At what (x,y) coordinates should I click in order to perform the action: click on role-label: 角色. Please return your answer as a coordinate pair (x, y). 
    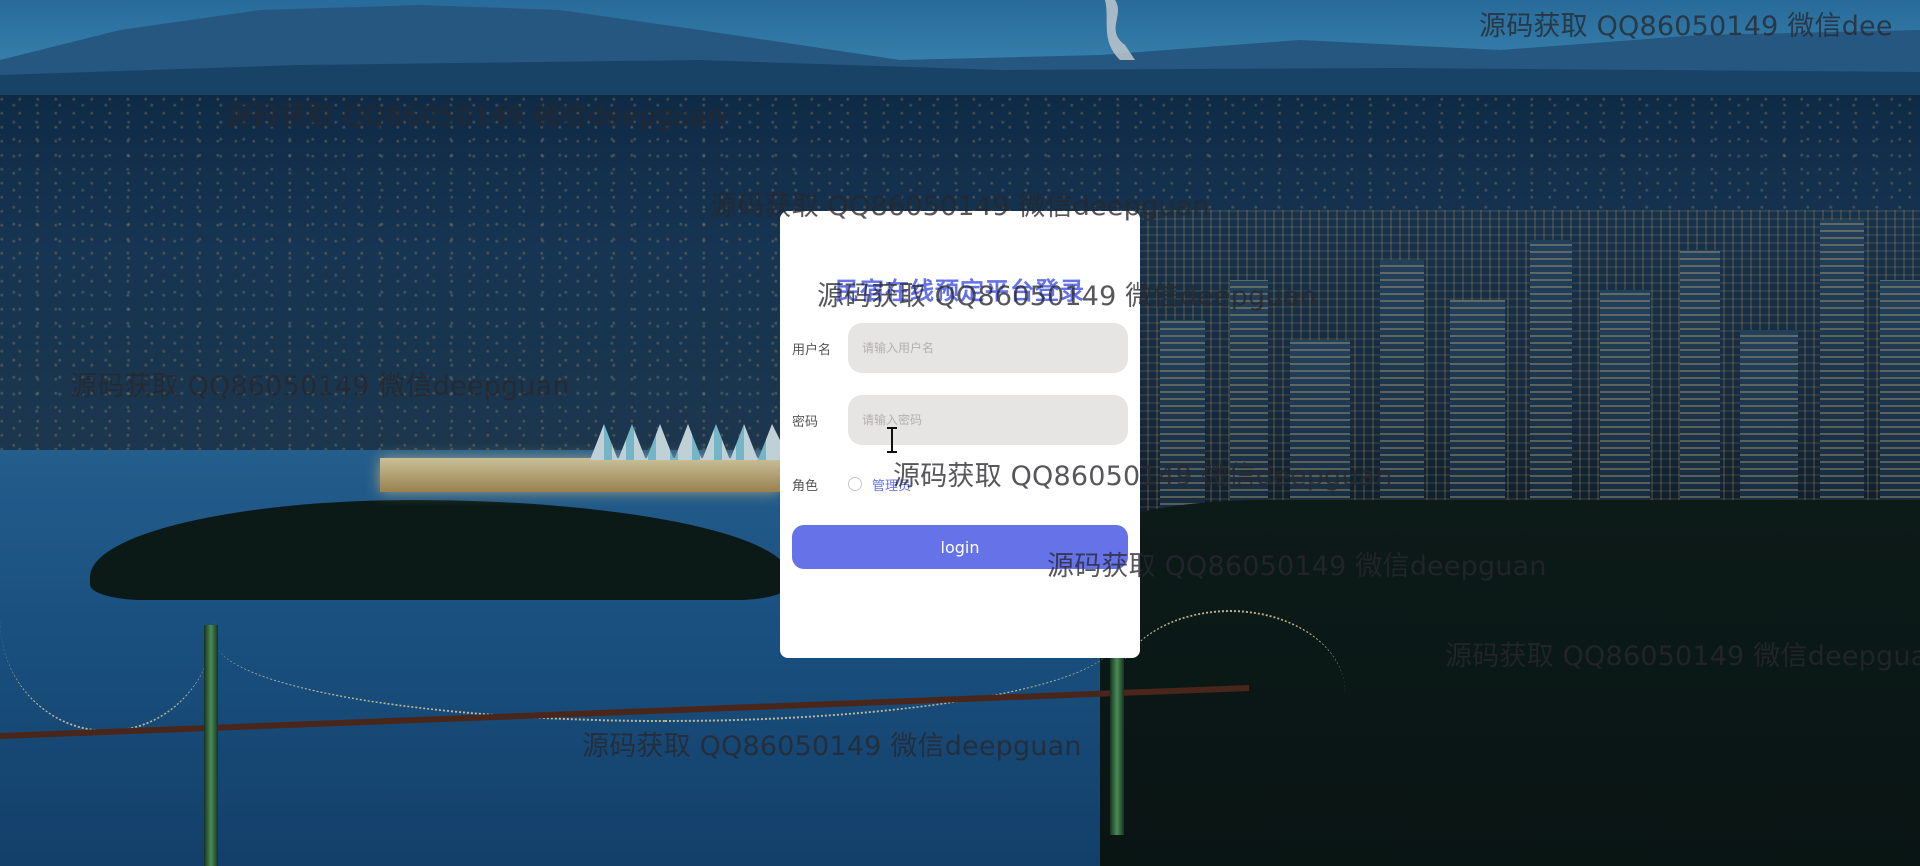
    Looking at the image, I should click on (805, 486).